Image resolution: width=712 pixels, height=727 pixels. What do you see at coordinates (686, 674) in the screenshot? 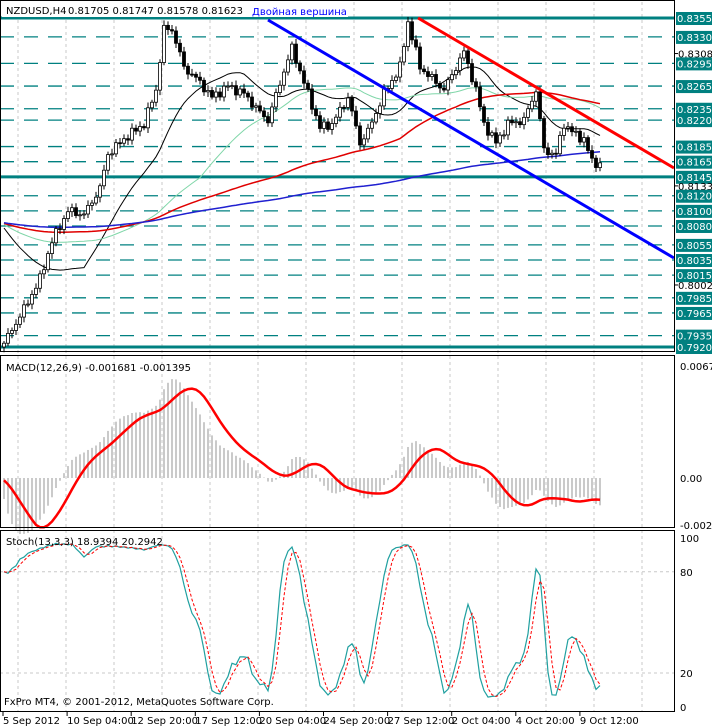
I see `stoch-axis-label: 20` at bounding box center [686, 674].